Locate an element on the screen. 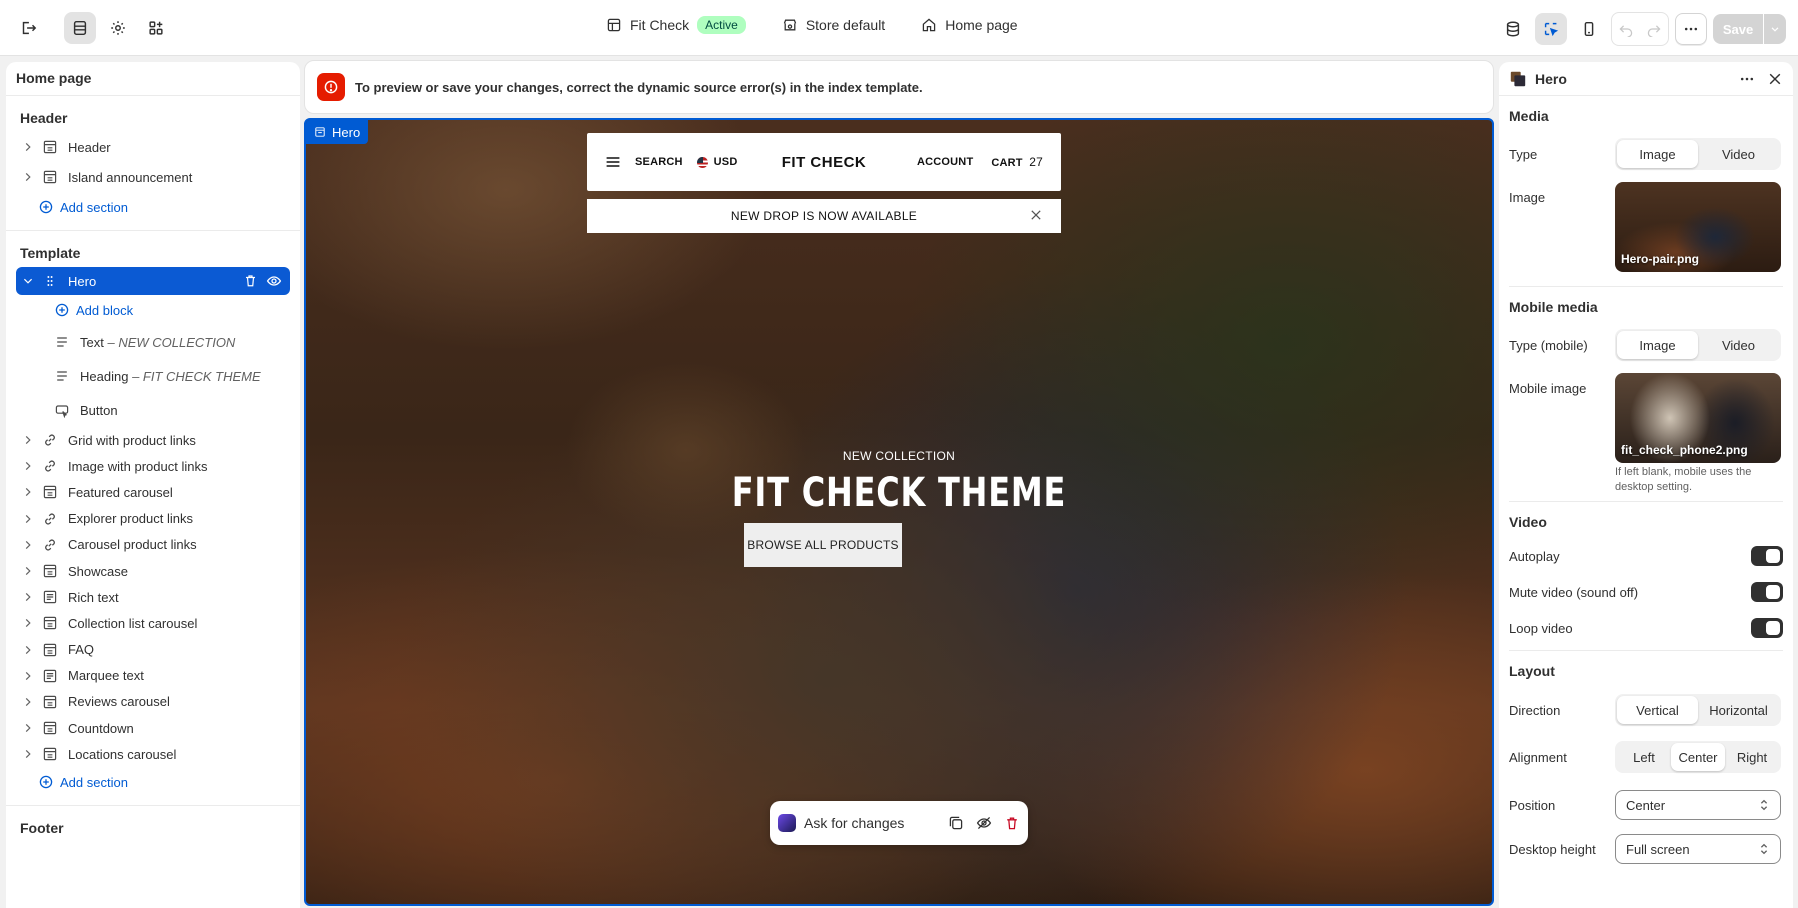 The width and height of the screenshot is (1798, 908). save-button: Save is located at coordinates (1738, 29).